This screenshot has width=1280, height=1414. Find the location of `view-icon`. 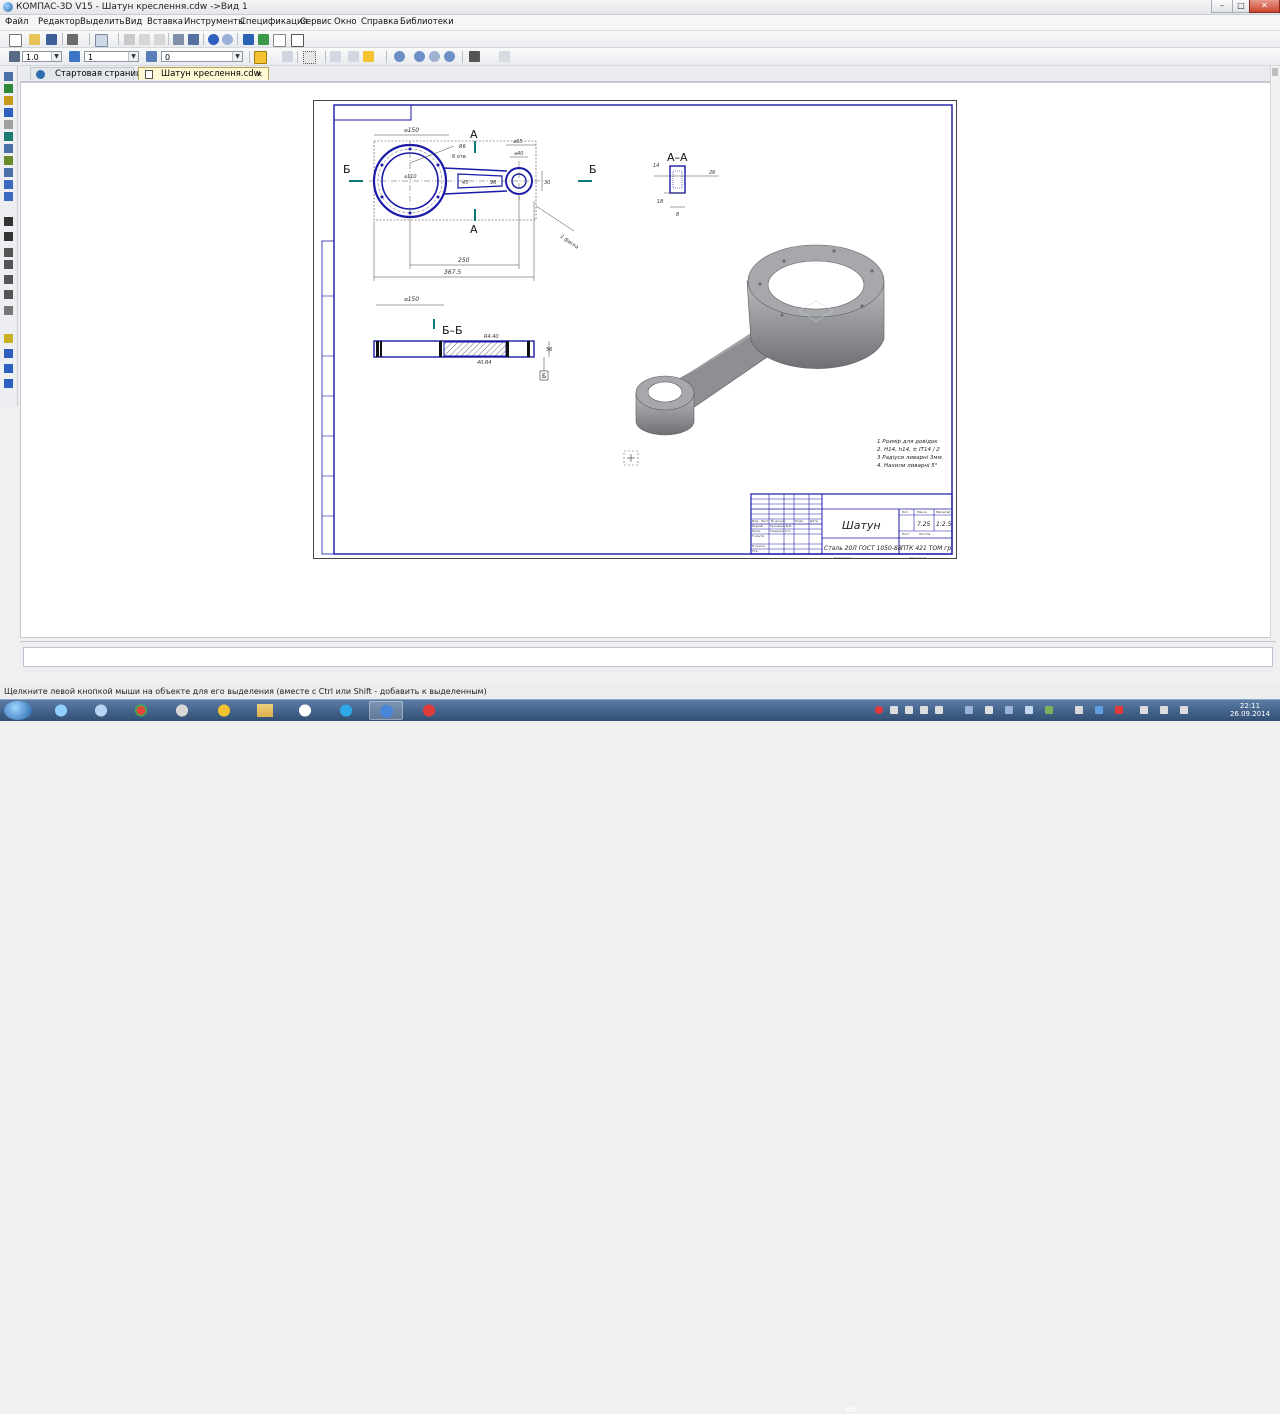

view-icon is located at coordinates (151, 56).